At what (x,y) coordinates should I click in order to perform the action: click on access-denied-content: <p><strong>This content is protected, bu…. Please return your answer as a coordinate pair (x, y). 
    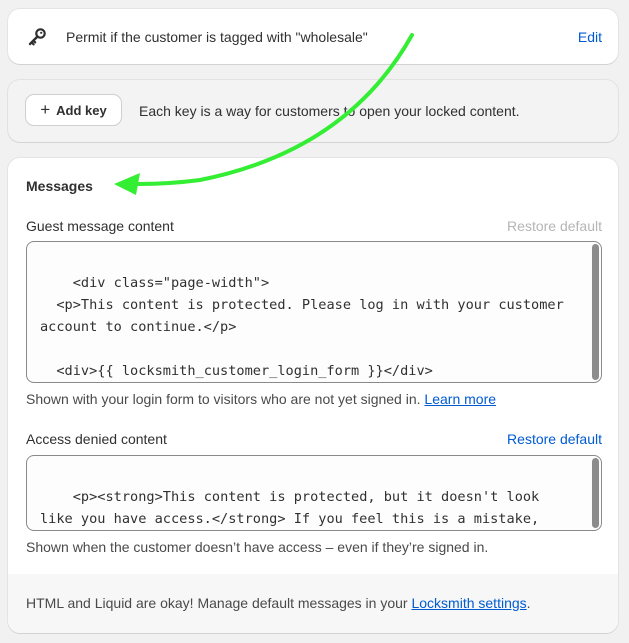
    Looking at the image, I should click on (290, 508).